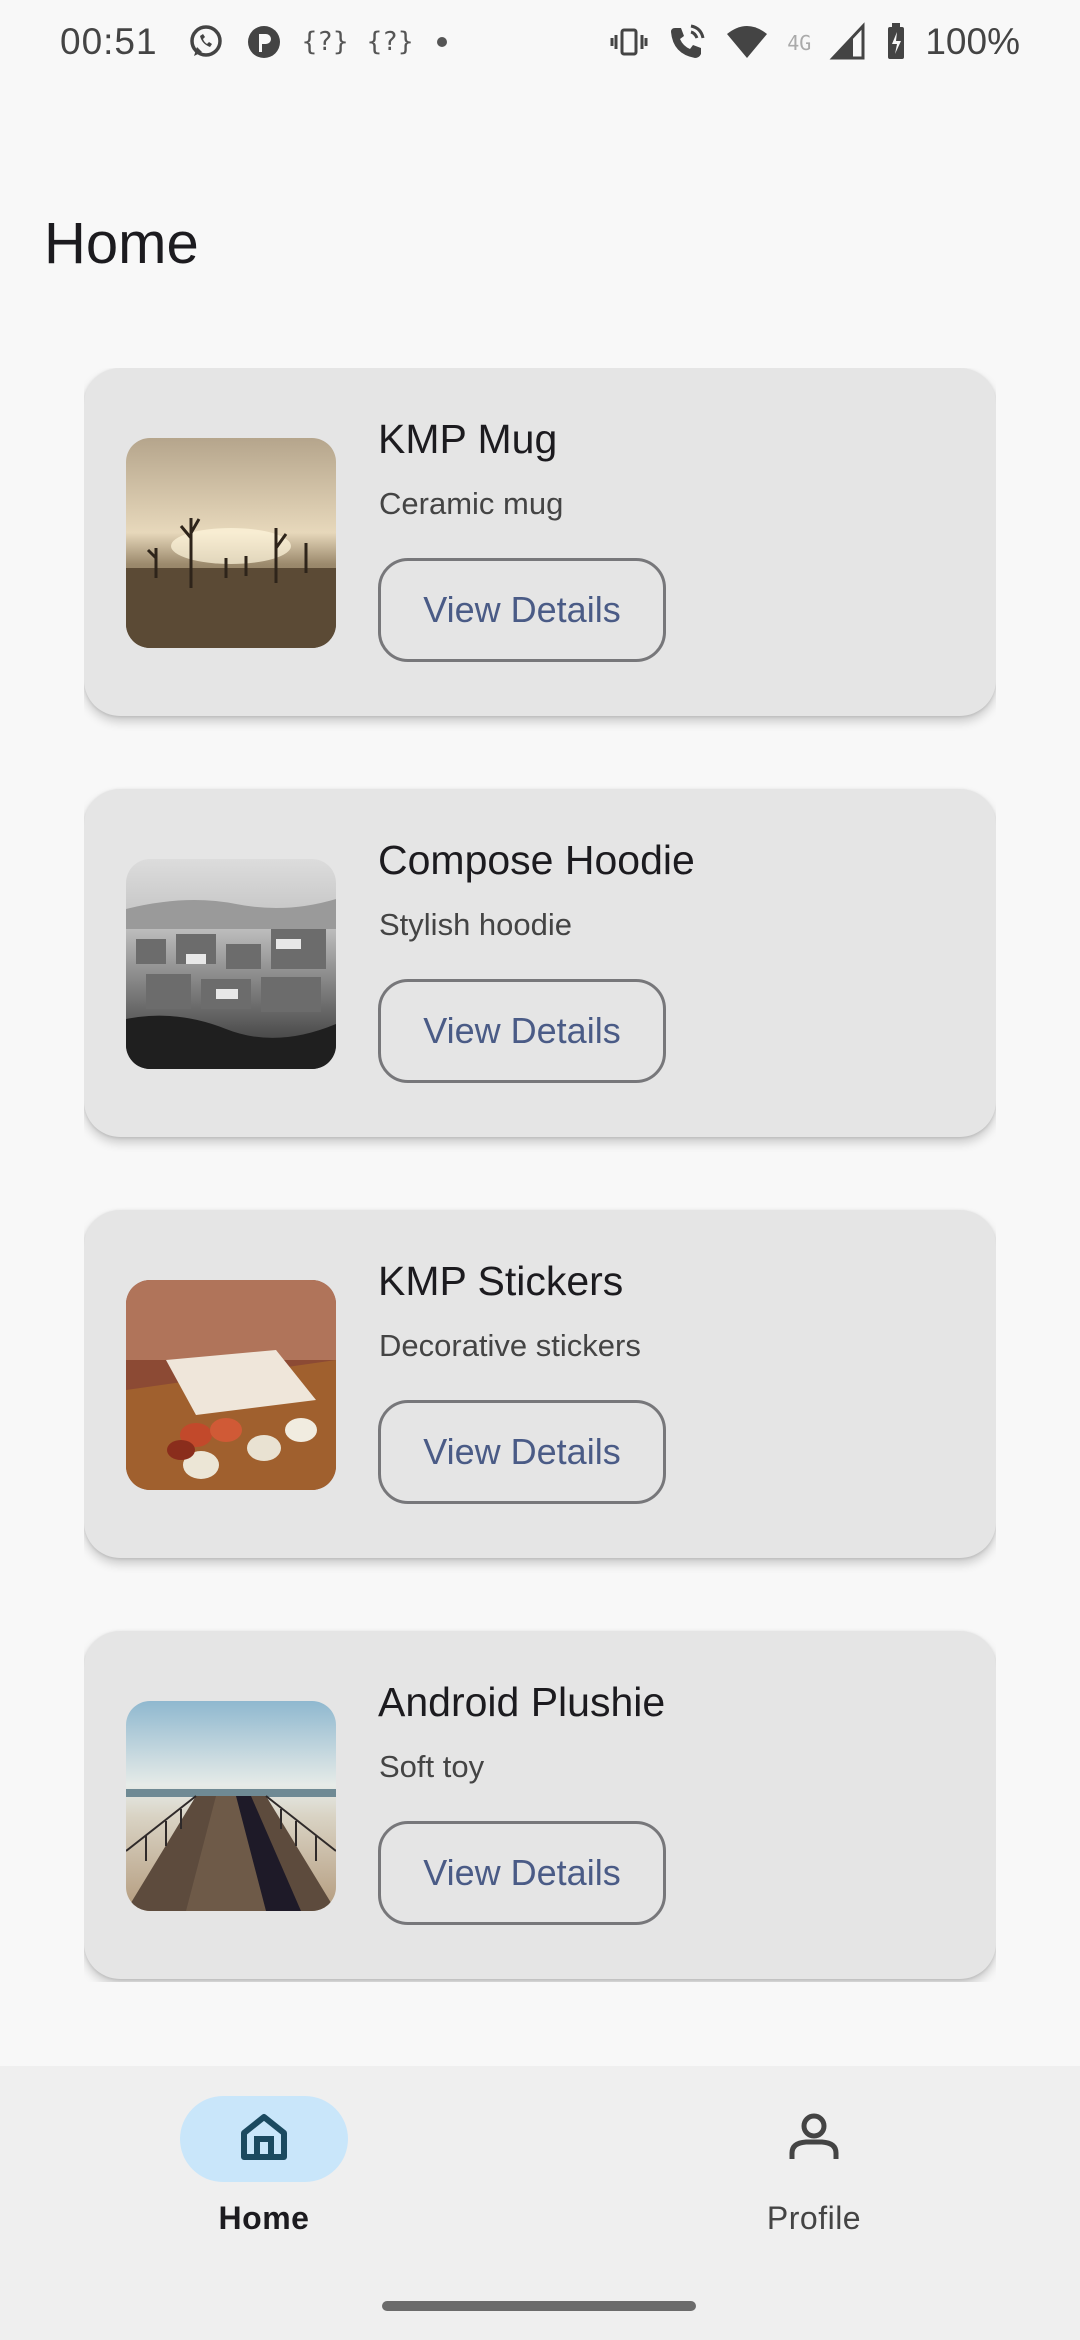  Describe the element at coordinates (264, 2218) in the screenshot. I see `nav-label-home: Home` at that location.